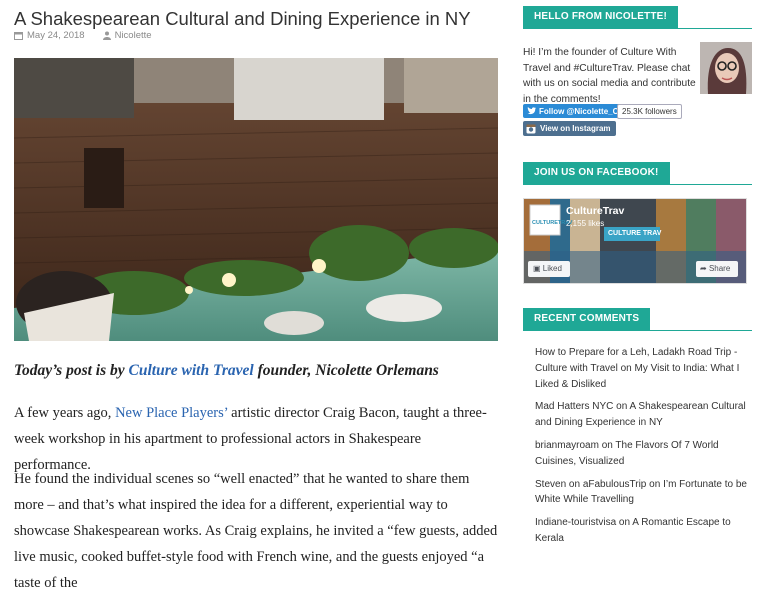 The image size is (768, 596). Describe the element at coordinates (531, 111) in the screenshot. I see `twitter-icon` at that location.